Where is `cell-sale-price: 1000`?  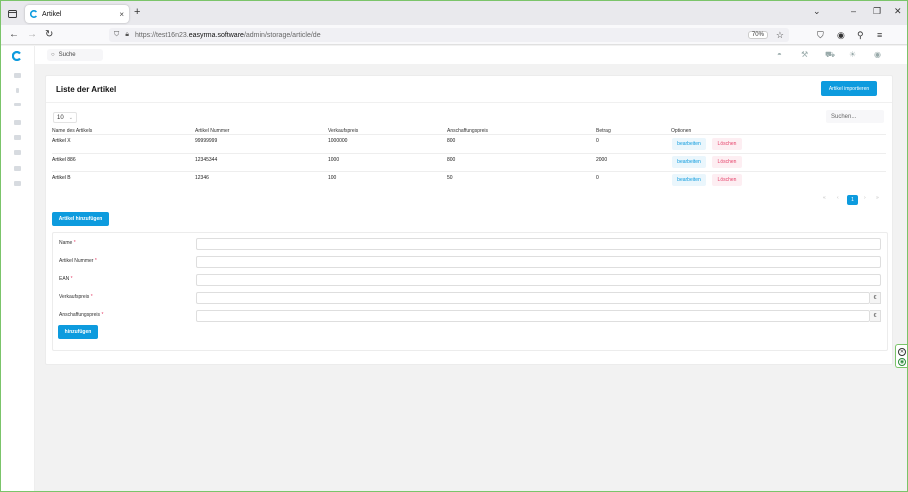
cell-sale-price: 1000 is located at coordinates (334, 160).